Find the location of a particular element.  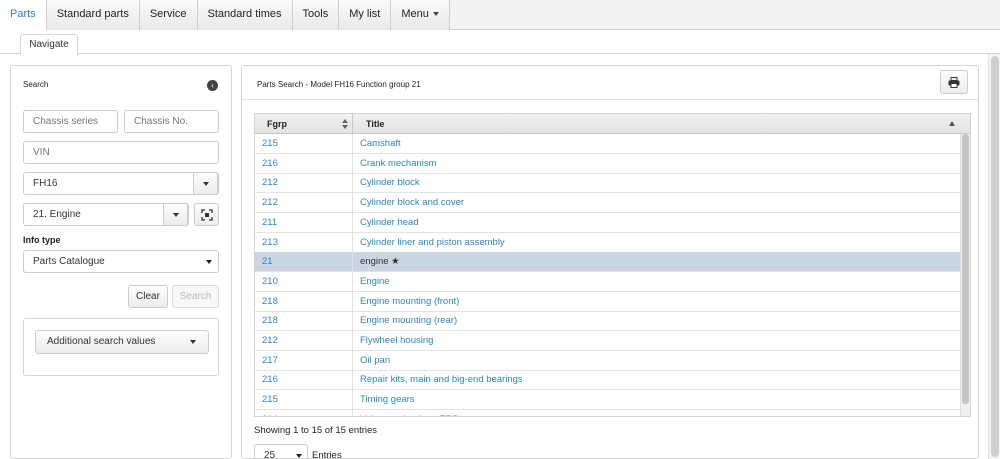

table-row: 218 Engine mounting (front) is located at coordinates (607, 301).